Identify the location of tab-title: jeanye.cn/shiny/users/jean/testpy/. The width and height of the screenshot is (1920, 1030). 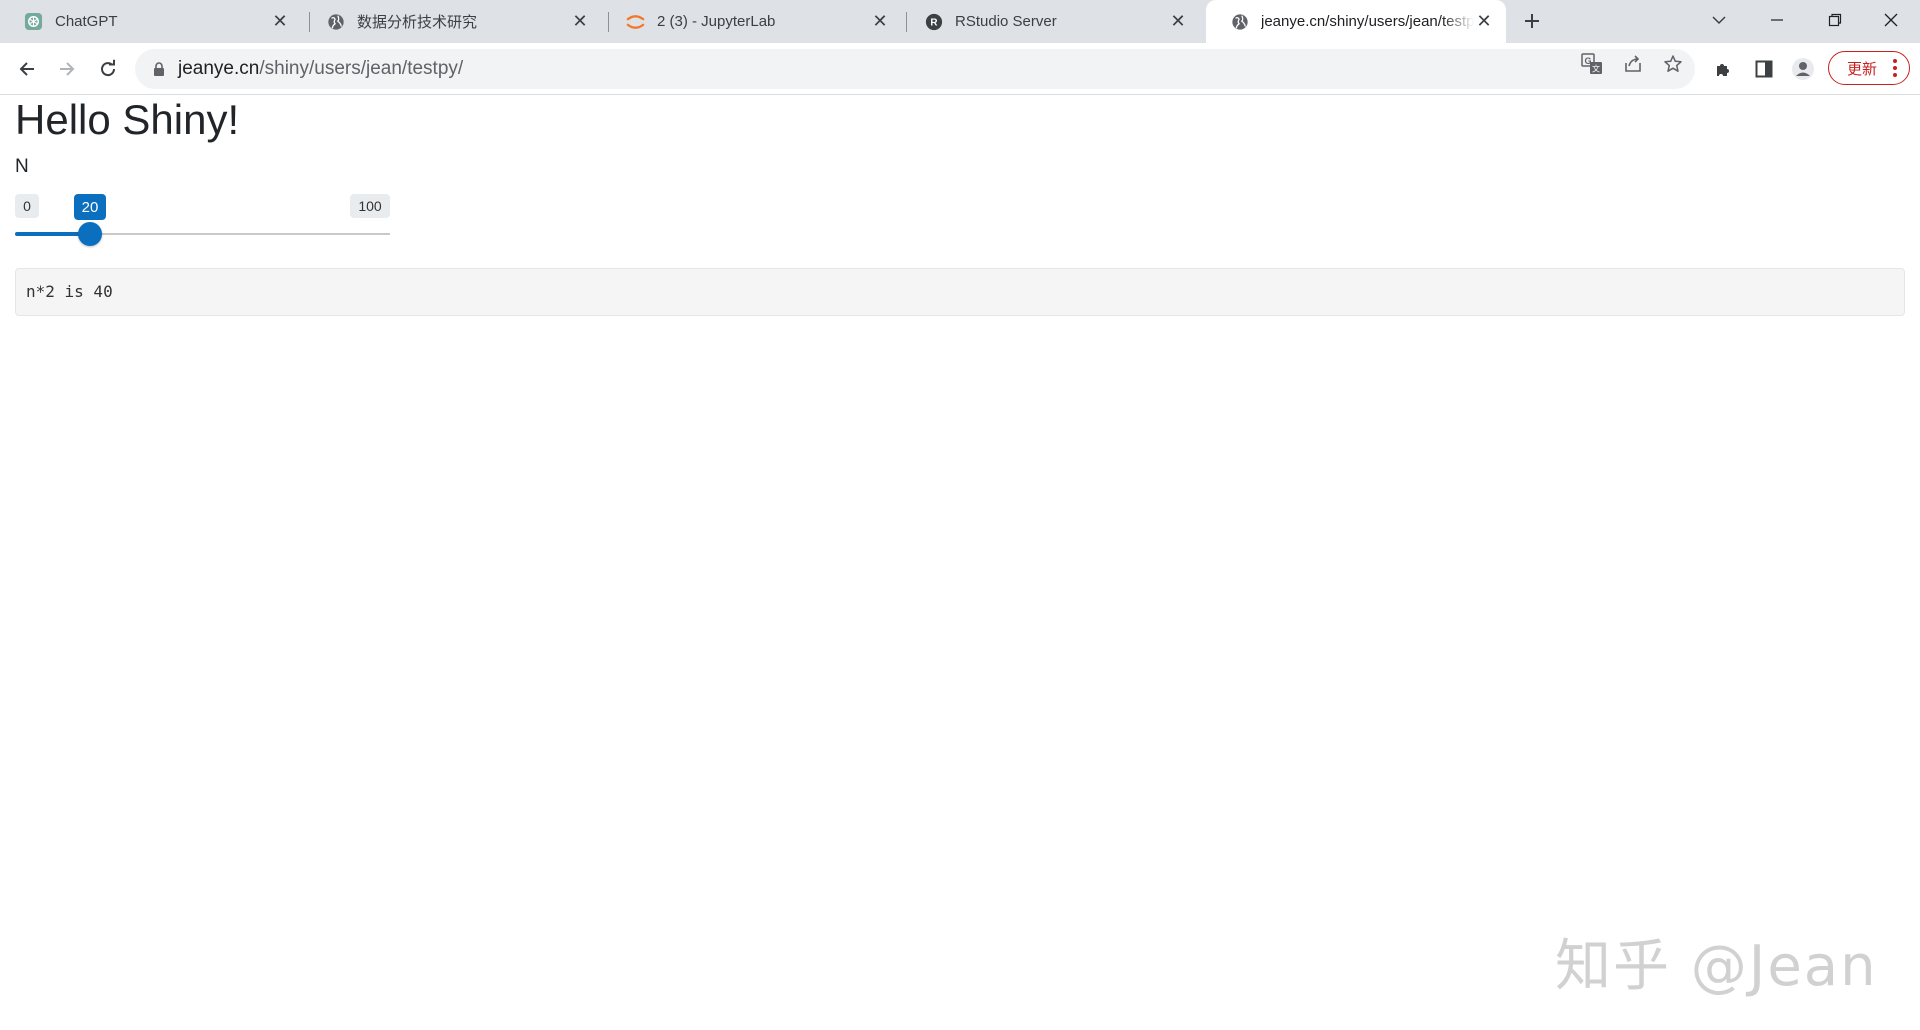
(1367, 21).